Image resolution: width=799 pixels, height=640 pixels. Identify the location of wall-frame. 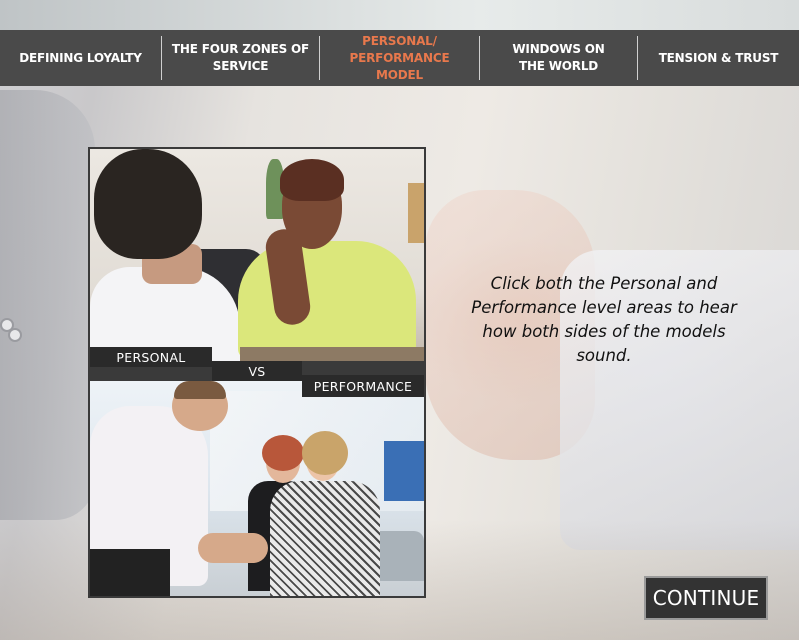
(416, 213).